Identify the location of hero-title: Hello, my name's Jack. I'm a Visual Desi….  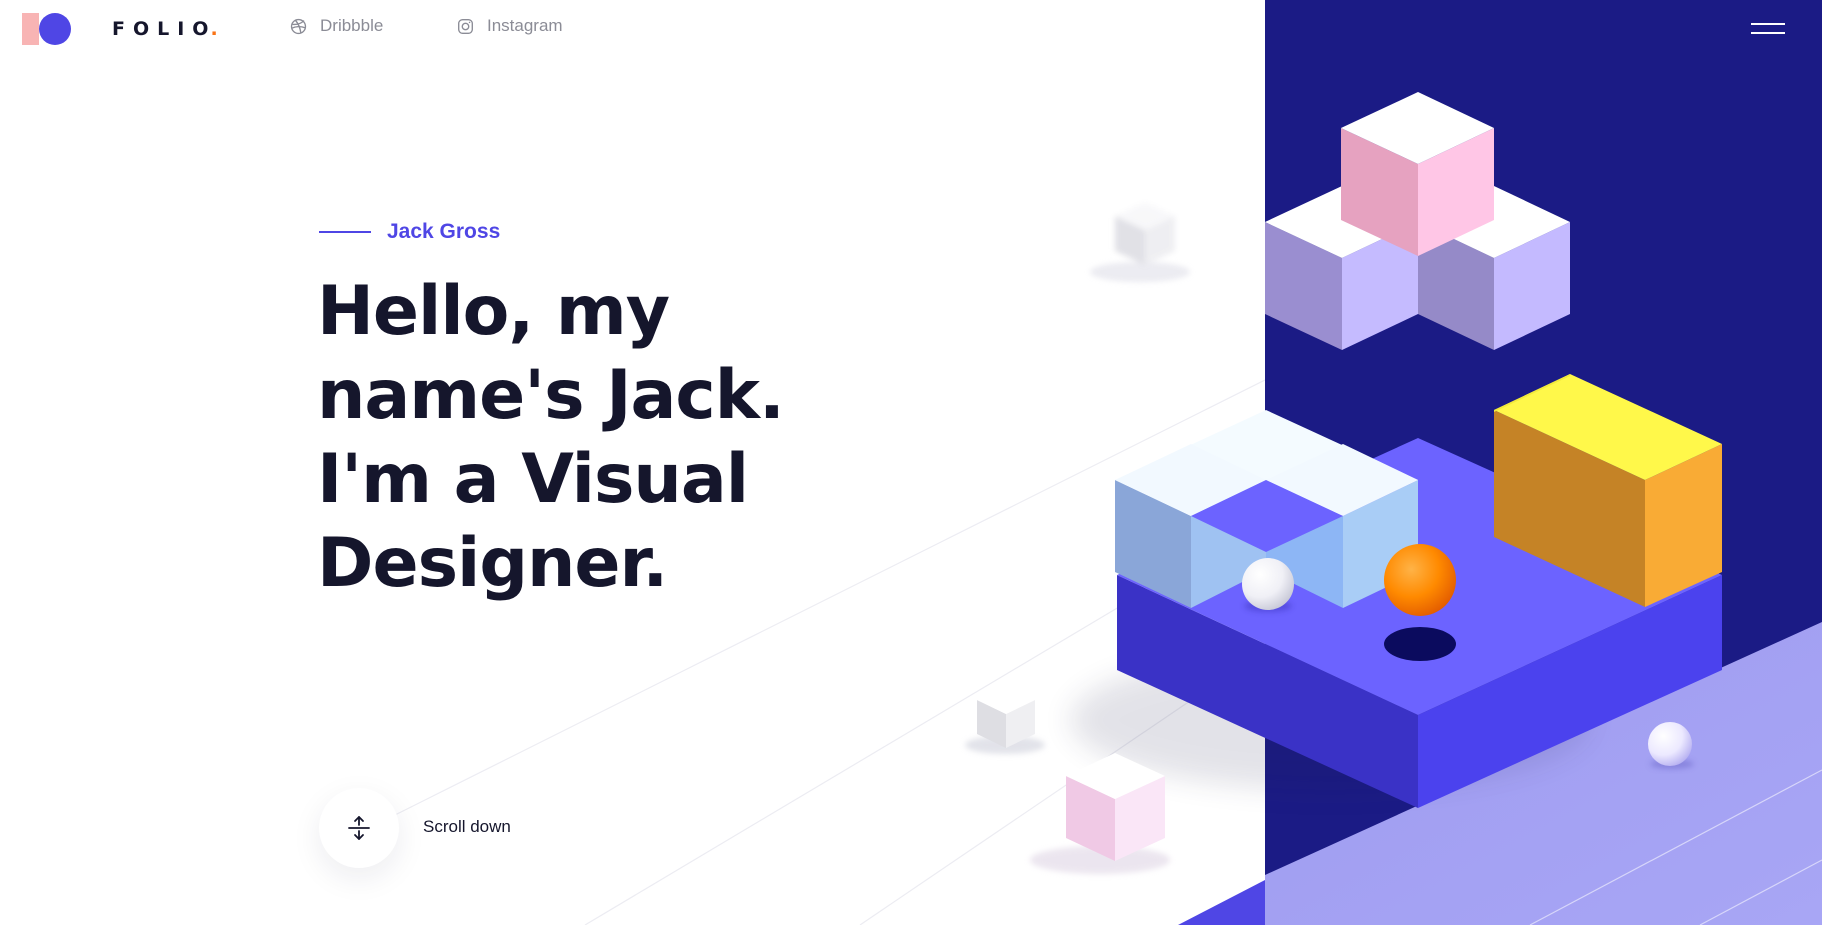
(577, 438).